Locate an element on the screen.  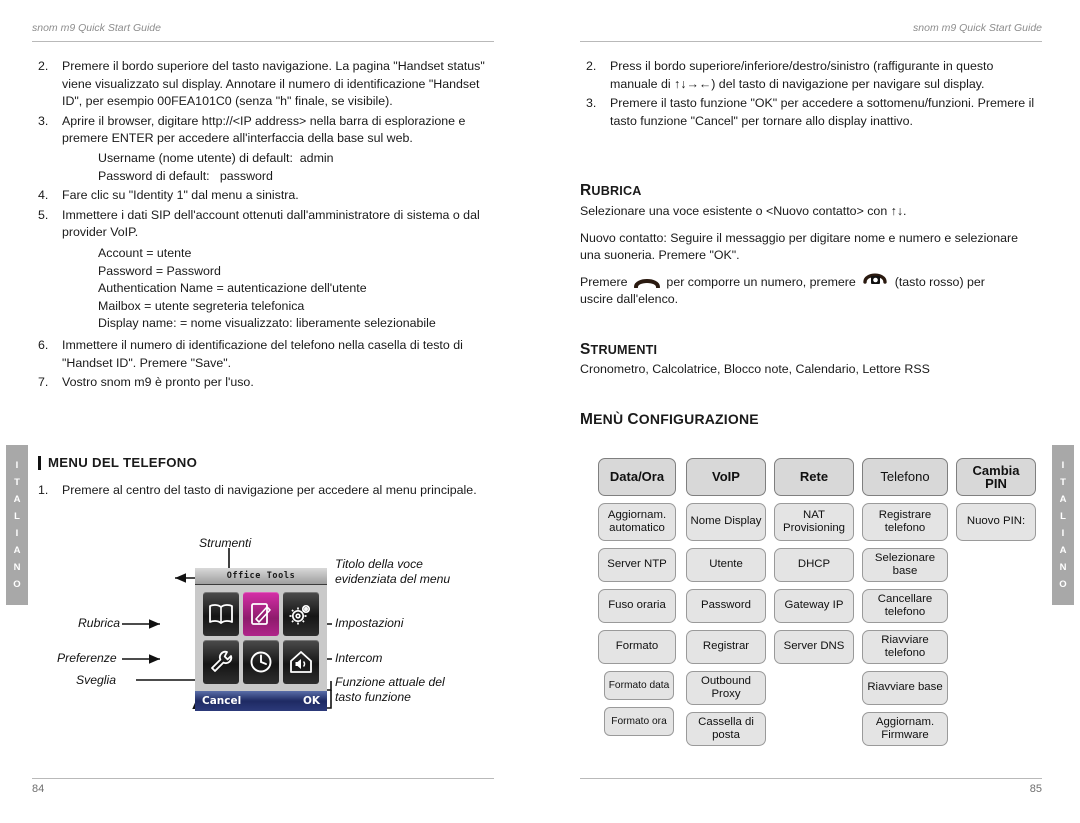
heading-text: MENU DEL TELEFONO is located at coordinates (123, 462).